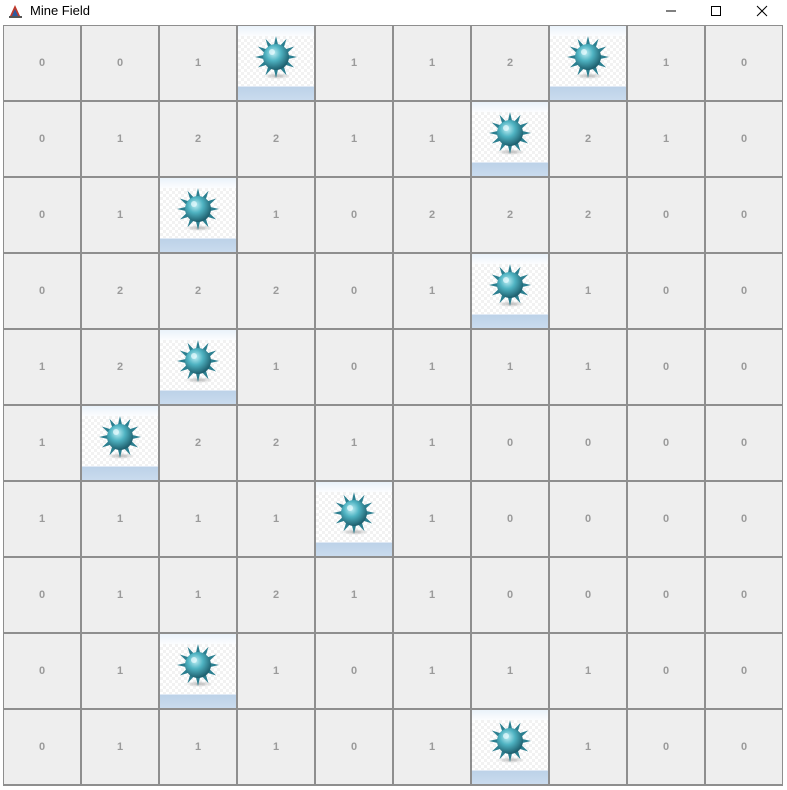  What do you see at coordinates (762, 11) in the screenshot?
I see `close-button` at bounding box center [762, 11].